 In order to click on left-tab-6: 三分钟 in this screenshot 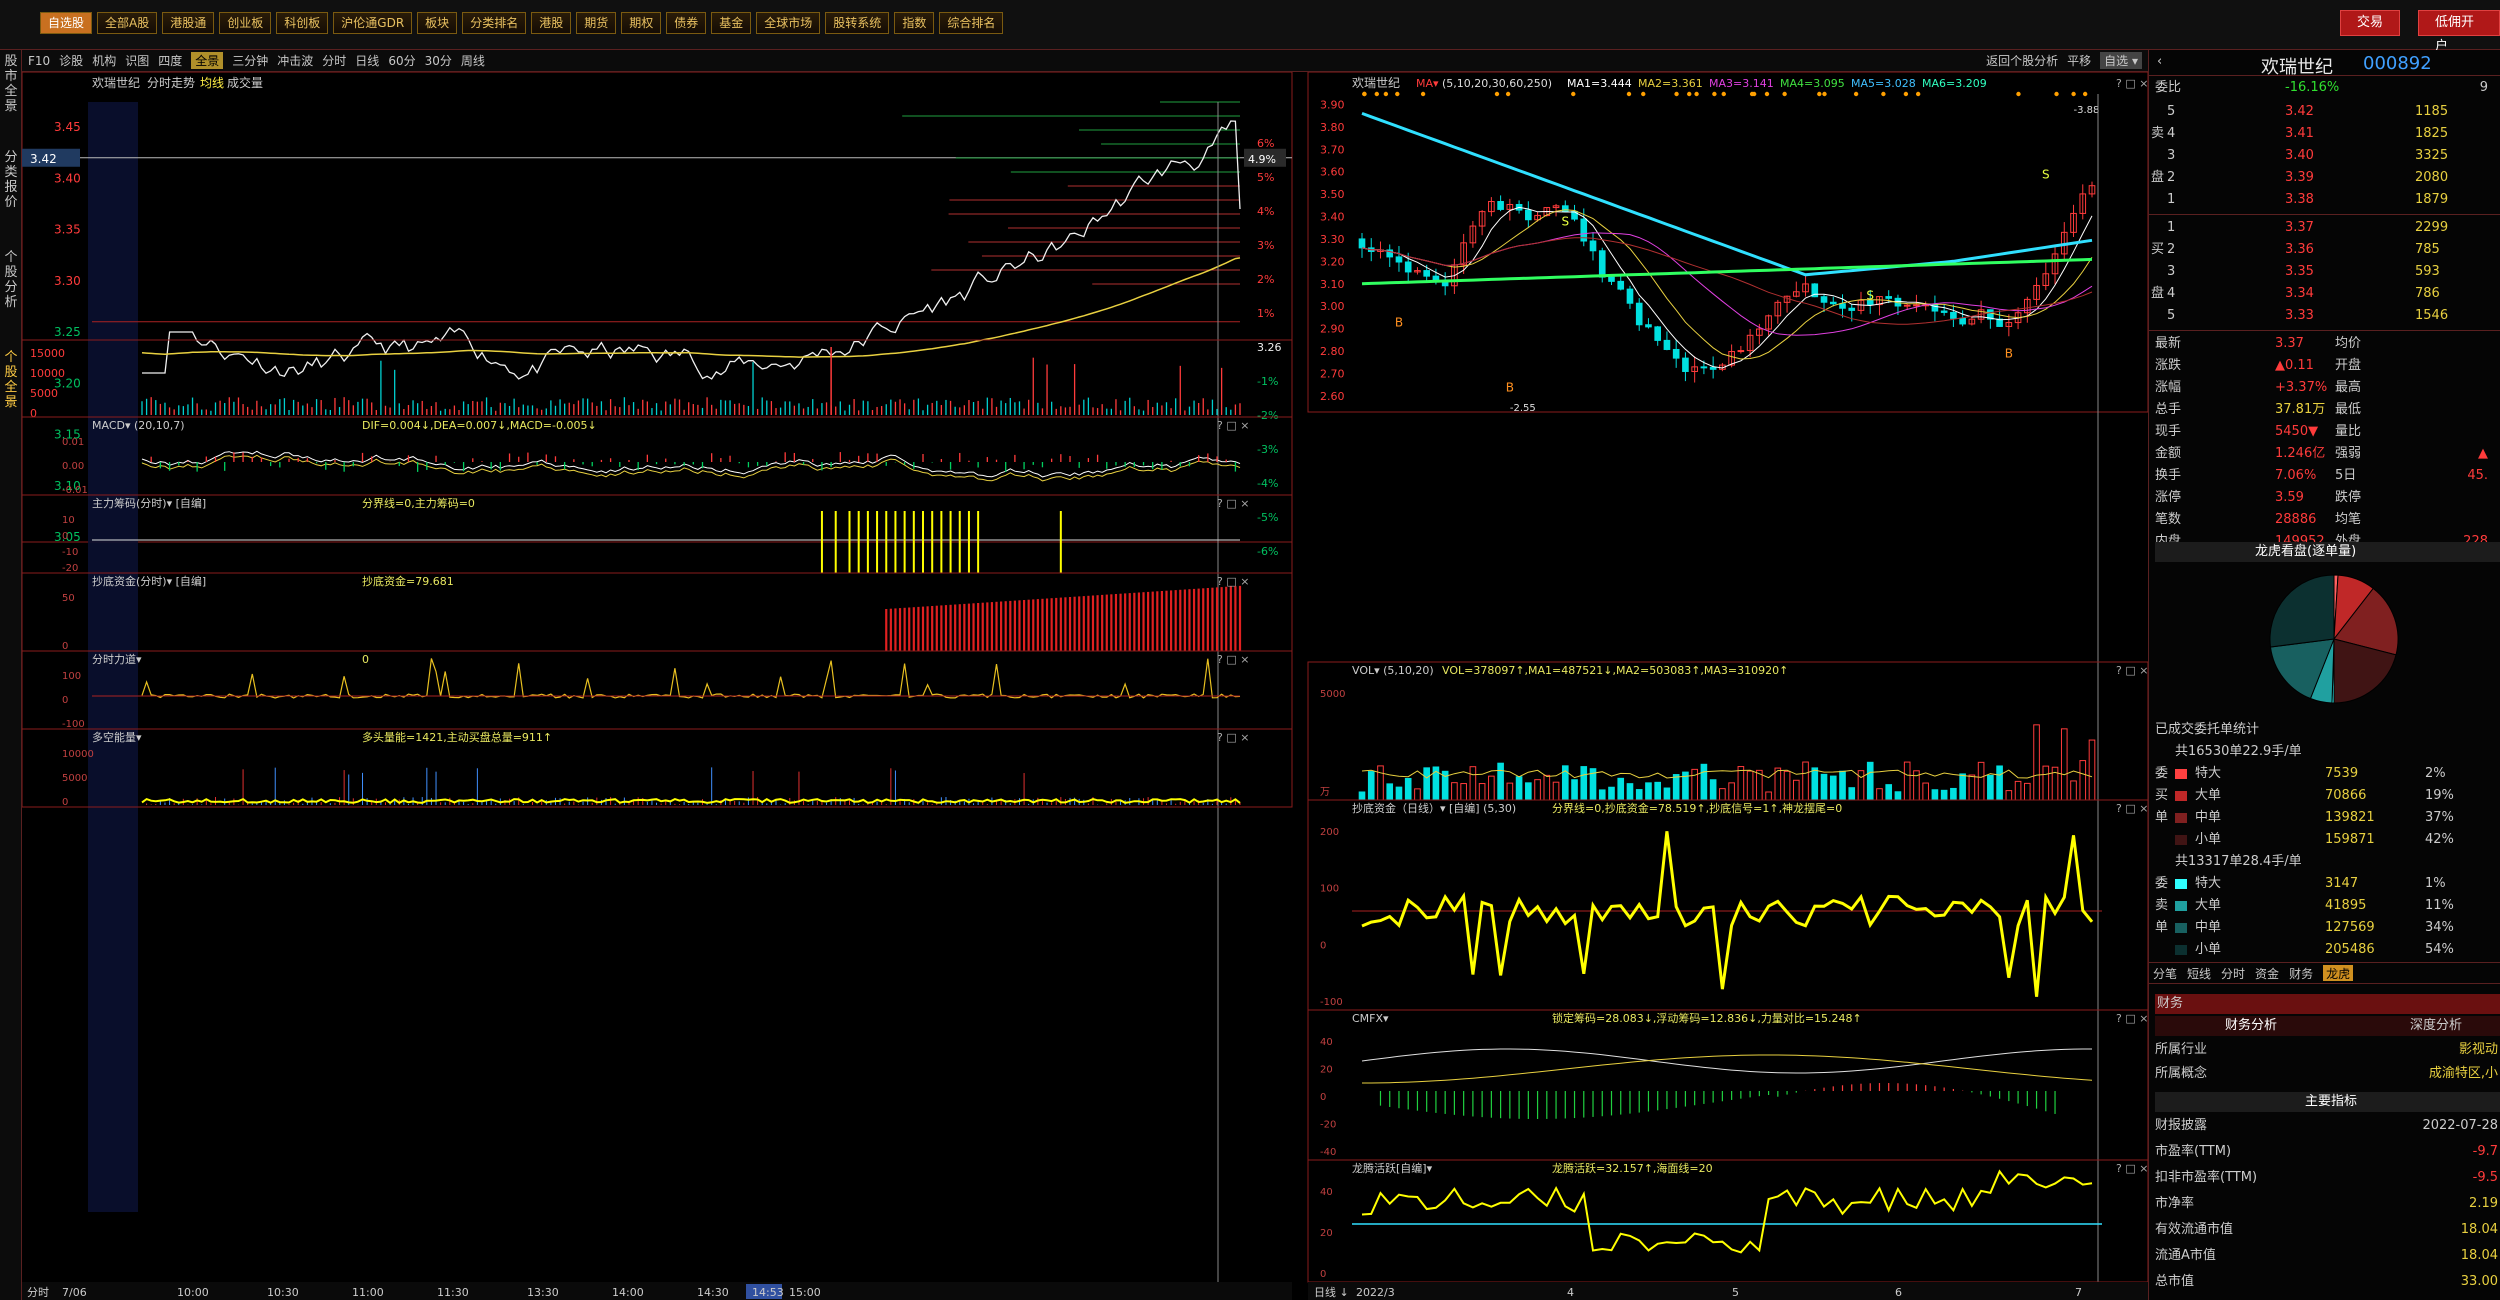, I will do `click(250, 60)`.